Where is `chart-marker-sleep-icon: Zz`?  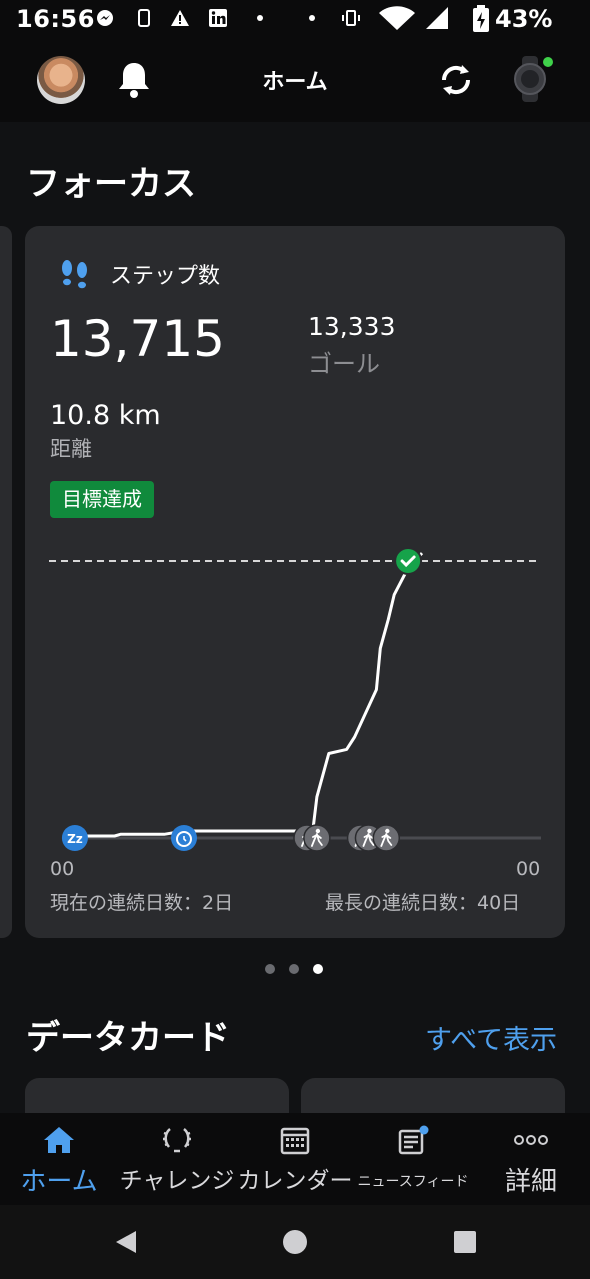 chart-marker-sleep-icon: Zz is located at coordinates (74, 838).